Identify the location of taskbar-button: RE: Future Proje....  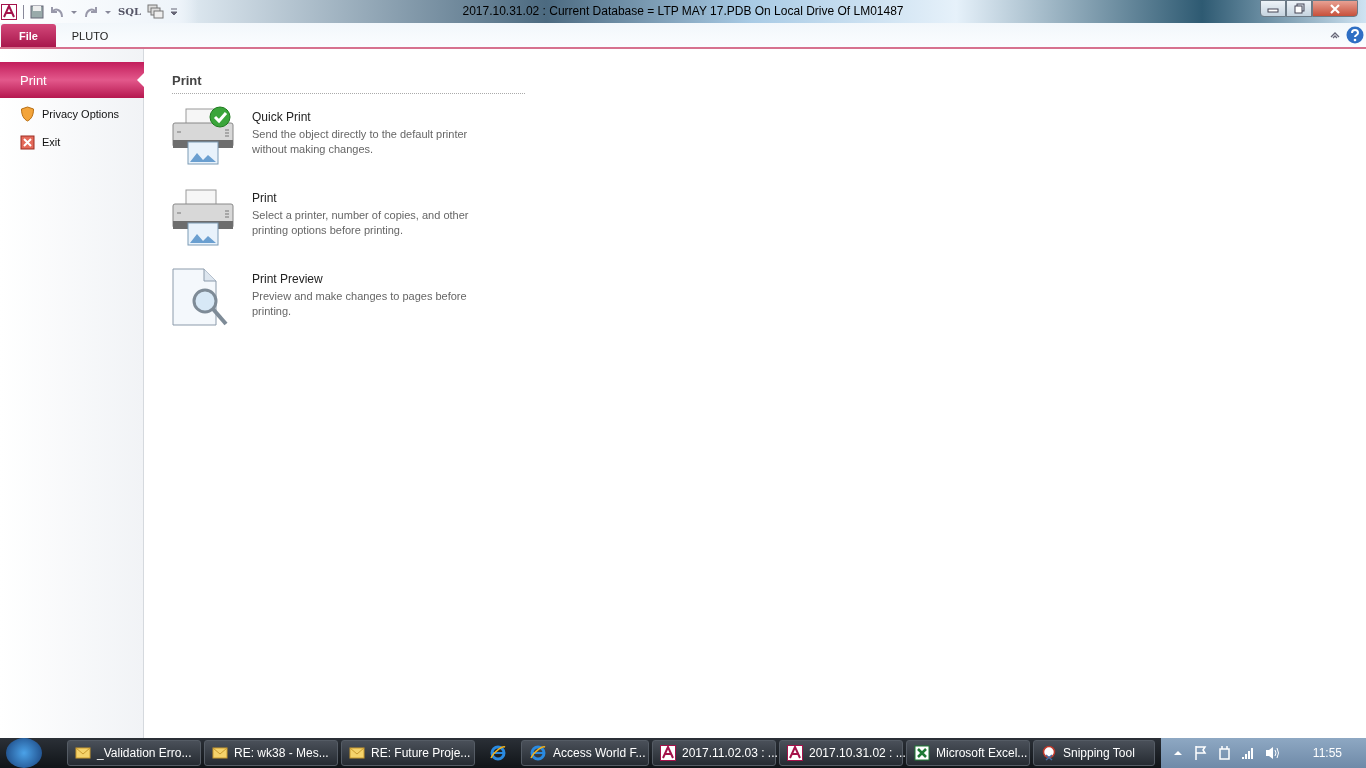
(408, 753).